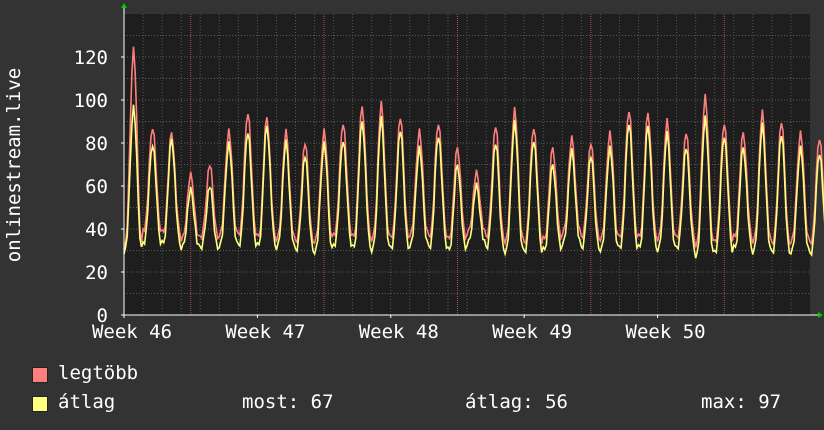  I want to click on x-tick-label: Week 49, so click(532, 332).